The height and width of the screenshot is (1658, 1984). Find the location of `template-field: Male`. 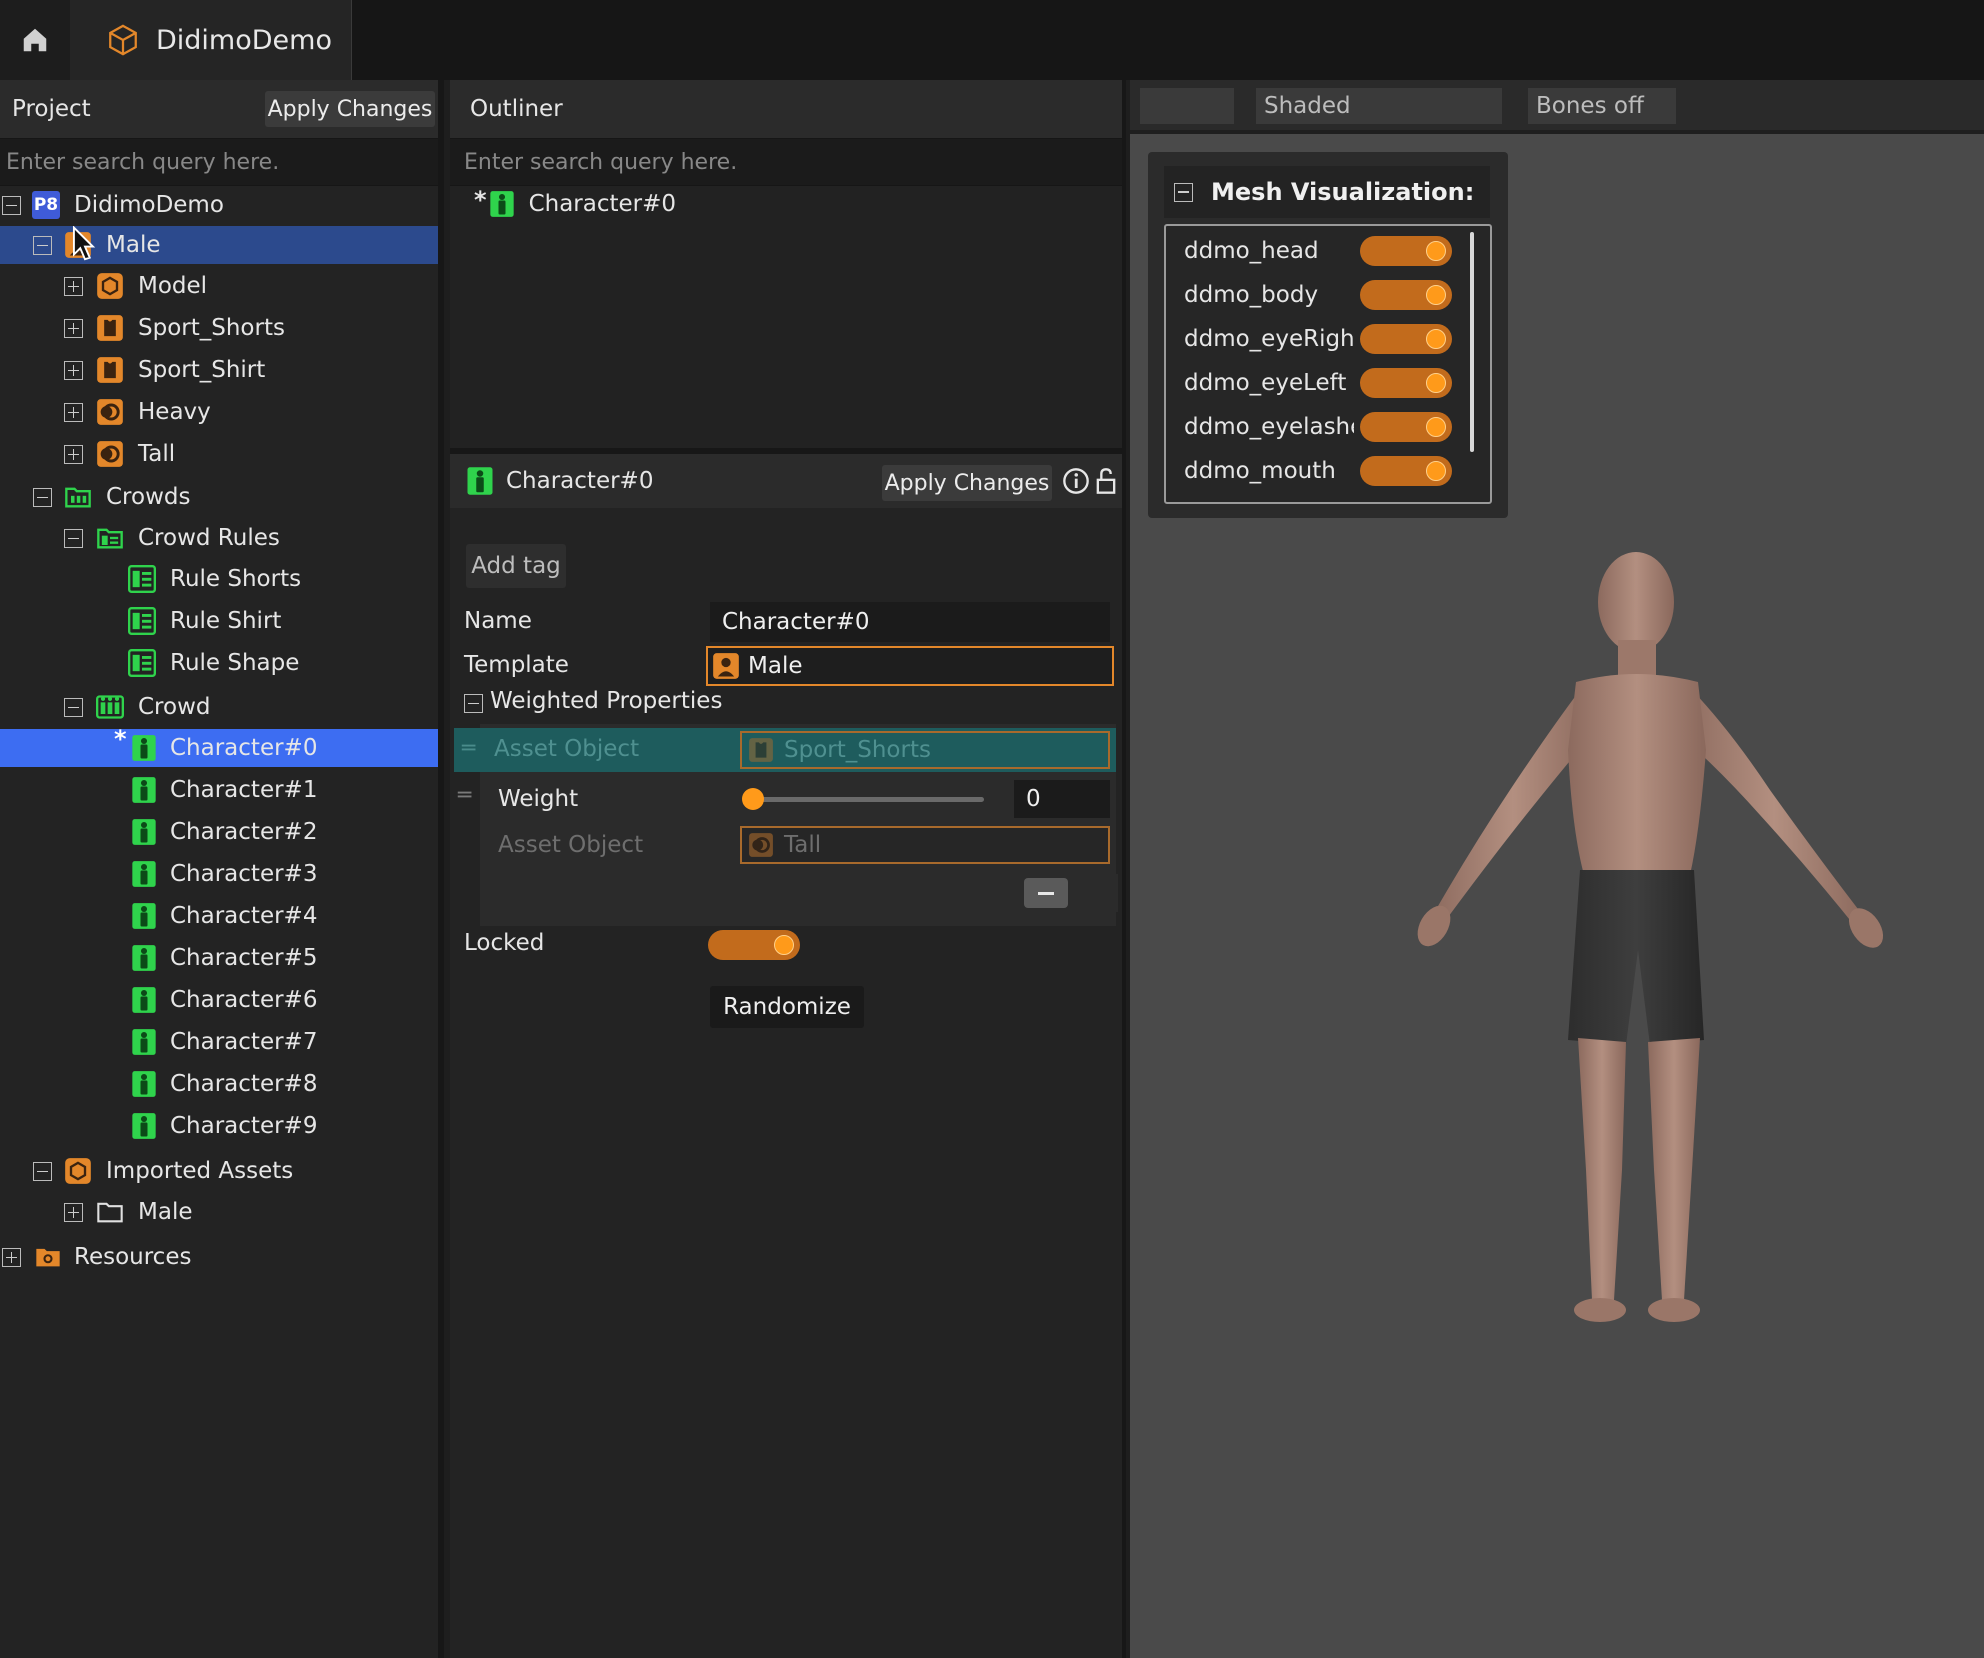

template-field: Male is located at coordinates (910, 666).